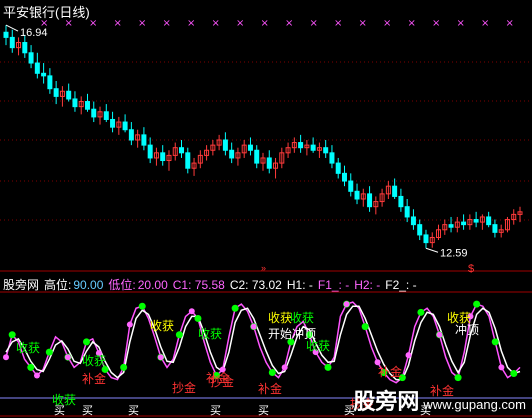 The width and height of the screenshot is (532, 418). Describe the element at coordinates (454, 253) in the screenshot. I see `low-price-label: 12.59` at that location.